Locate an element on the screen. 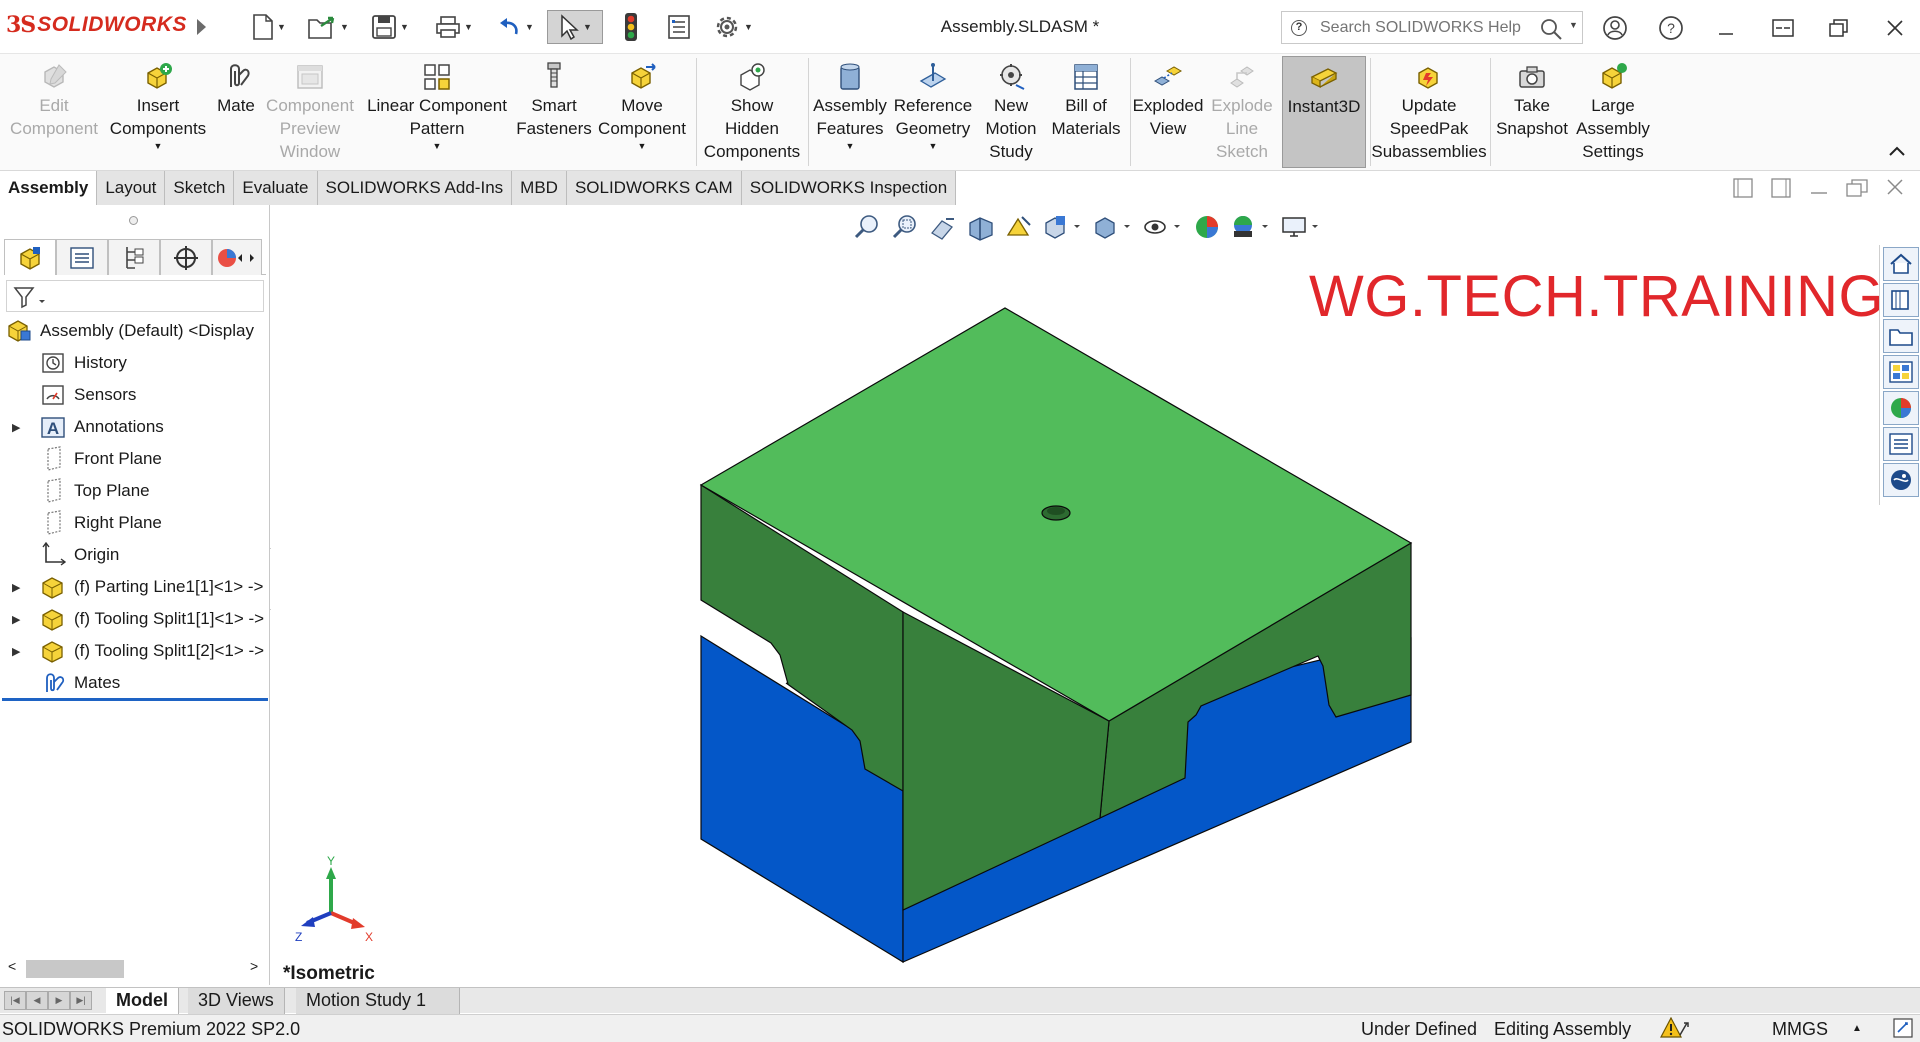 Image resolution: width=1920 pixels, height=1042 pixels. unit-system: MMGS is located at coordinates (1800, 1029).